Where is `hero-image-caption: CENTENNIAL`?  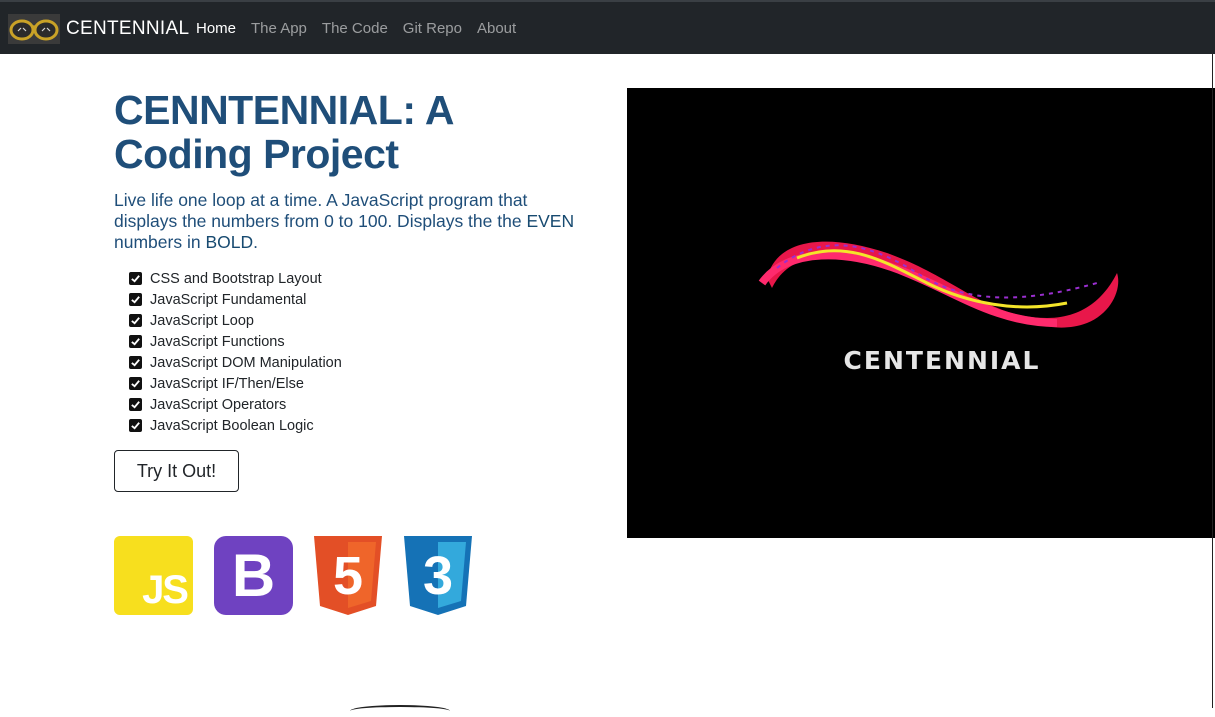
hero-image-caption: CENTENNIAL is located at coordinates (942, 360).